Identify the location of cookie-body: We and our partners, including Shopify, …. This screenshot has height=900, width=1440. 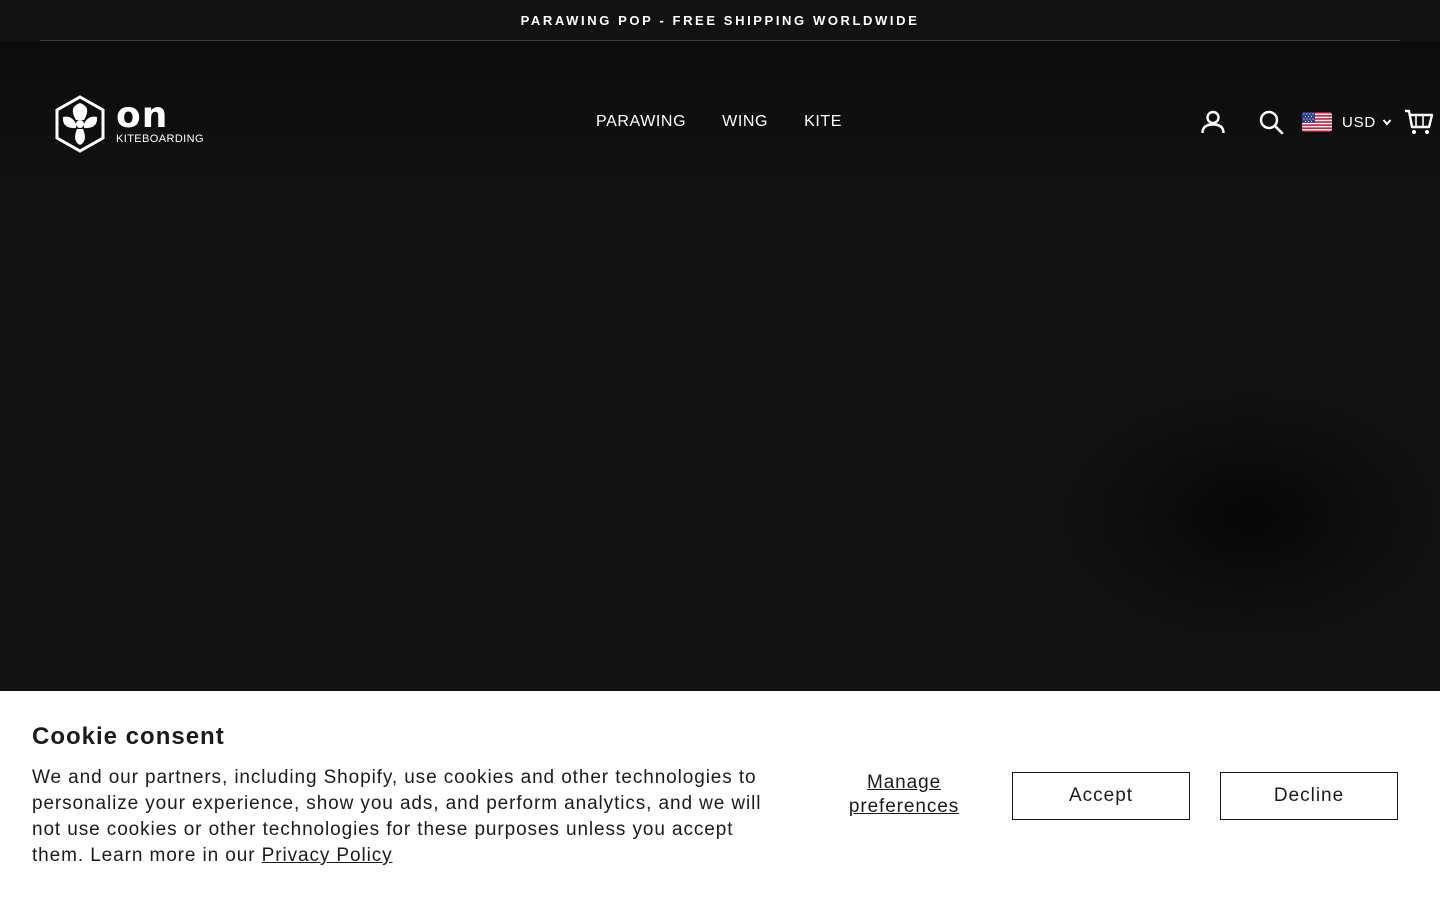
(397, 816).